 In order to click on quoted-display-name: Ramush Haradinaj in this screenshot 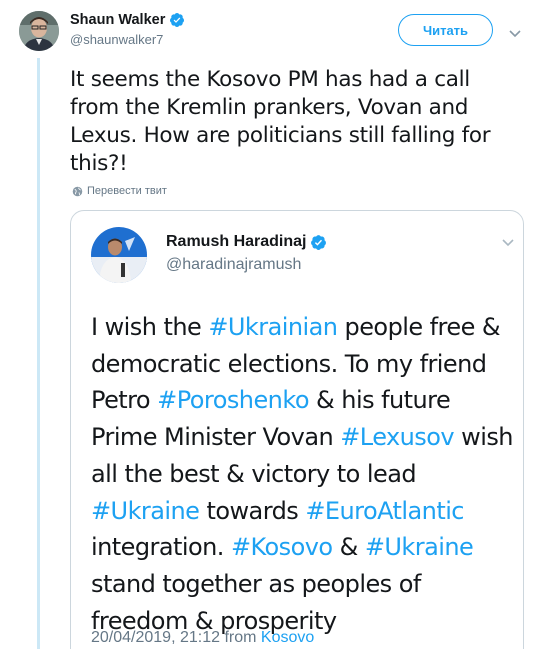, I will do `click(236, 242)`.